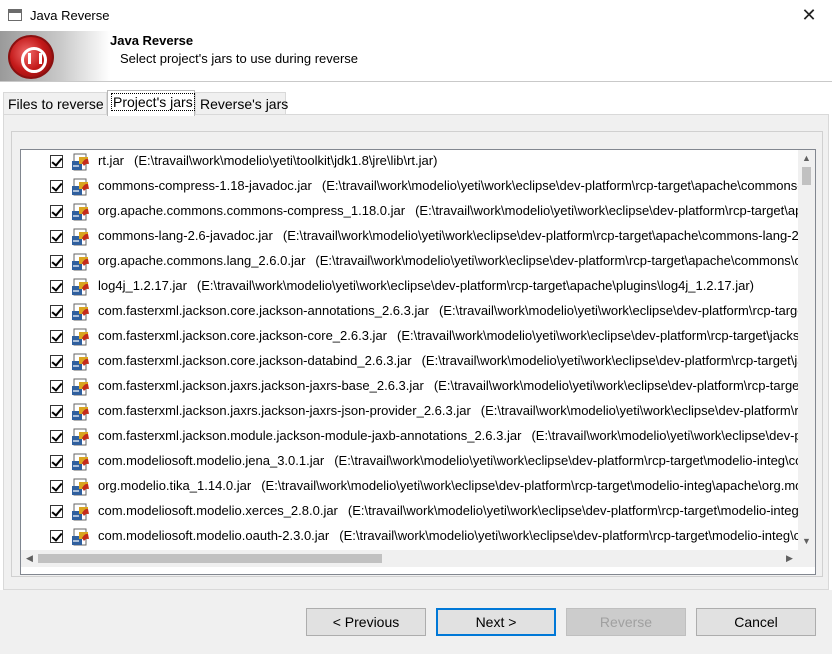 The width and height of the screenshot is (832, 654). I want to click on tab-files-to-reverse: Files to reverse, so click(55, 103).